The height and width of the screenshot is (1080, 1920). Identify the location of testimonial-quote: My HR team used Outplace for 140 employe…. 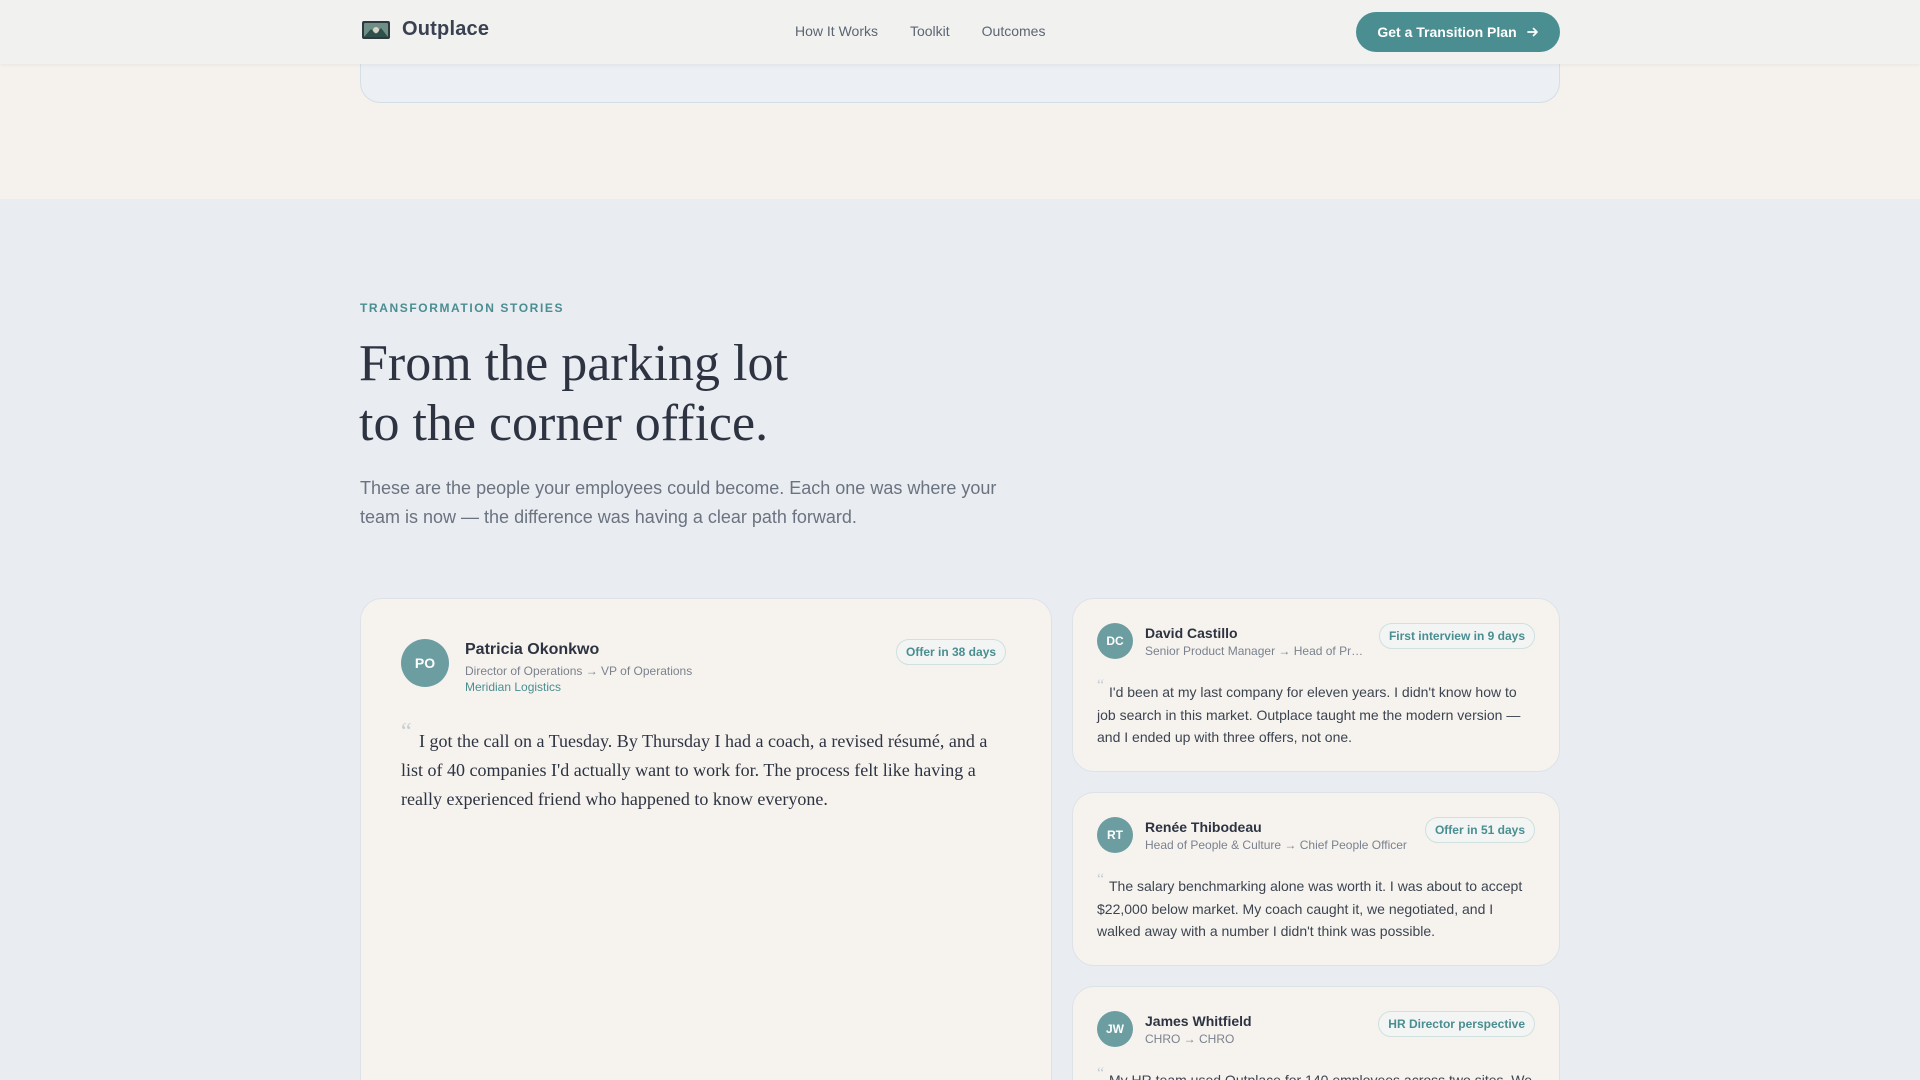
(1321, 1076).